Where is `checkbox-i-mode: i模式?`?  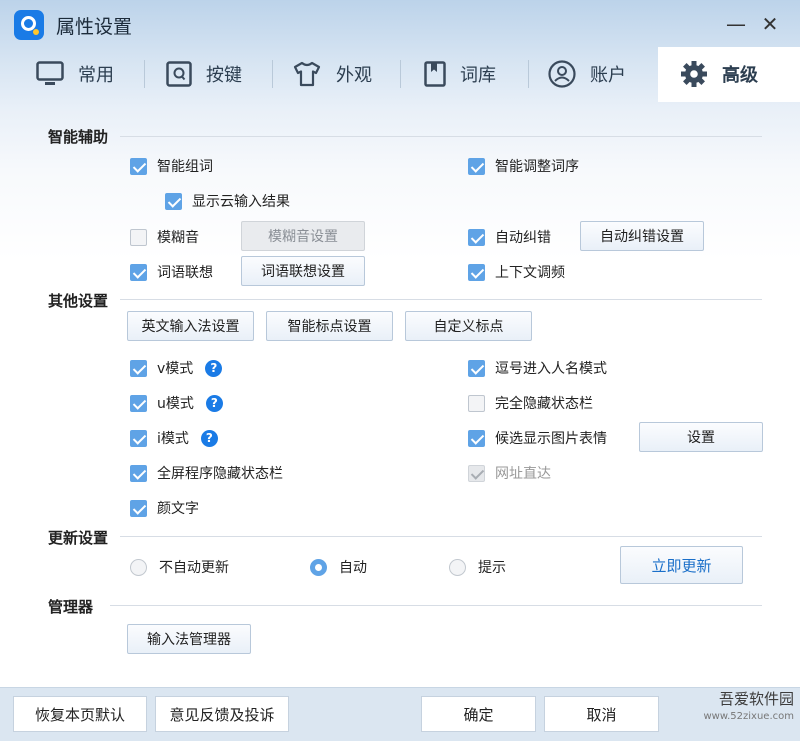
checkbox-i-mode: i模式? is located at coordinates (174, 438).